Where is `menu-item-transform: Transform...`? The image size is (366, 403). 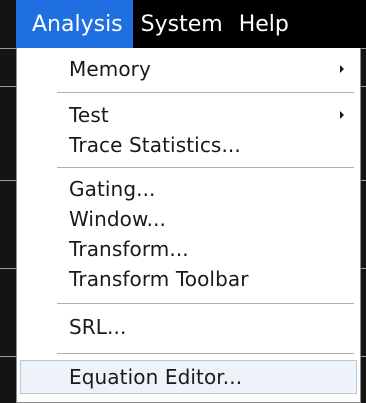 menu-item-transform: Transform... is located at coordinates (188, 249).